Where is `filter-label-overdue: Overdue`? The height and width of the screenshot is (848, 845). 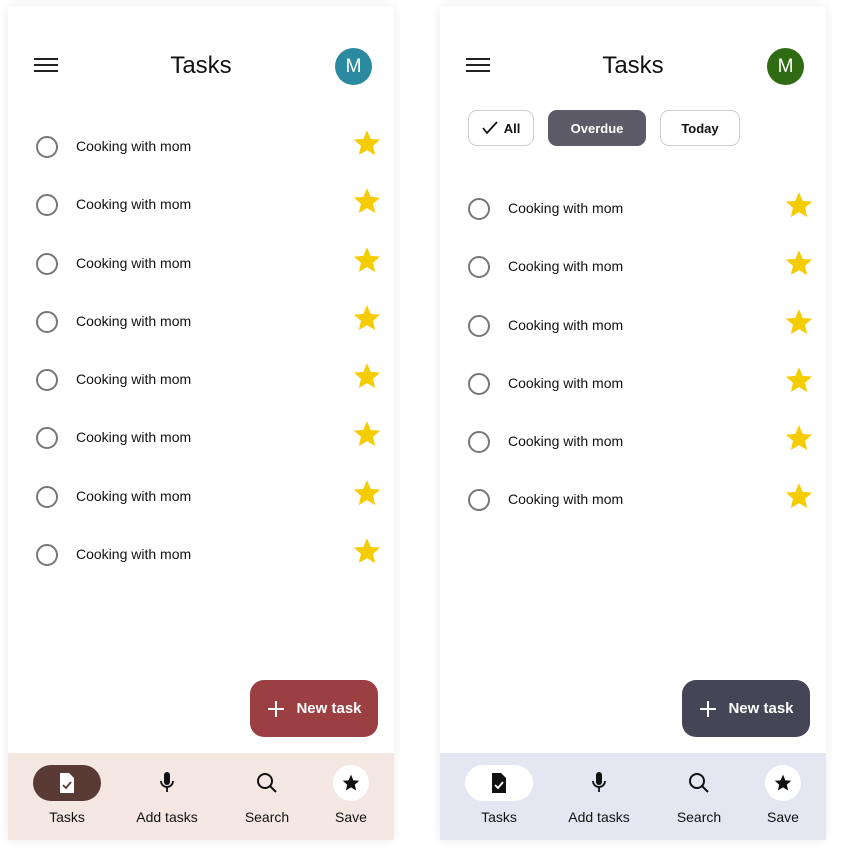
filter-label-overdue: Overdue is located at coordinates (597, 128).